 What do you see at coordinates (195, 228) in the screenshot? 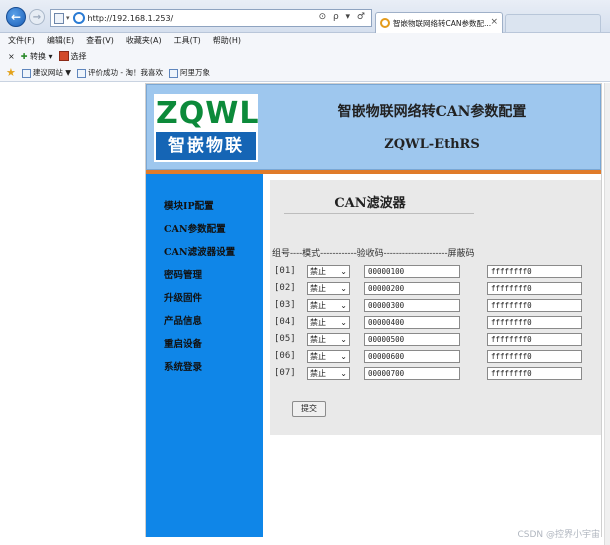
I see `sidebar-item-can-params: CAN参数配置` at bounding box center [195, 228].